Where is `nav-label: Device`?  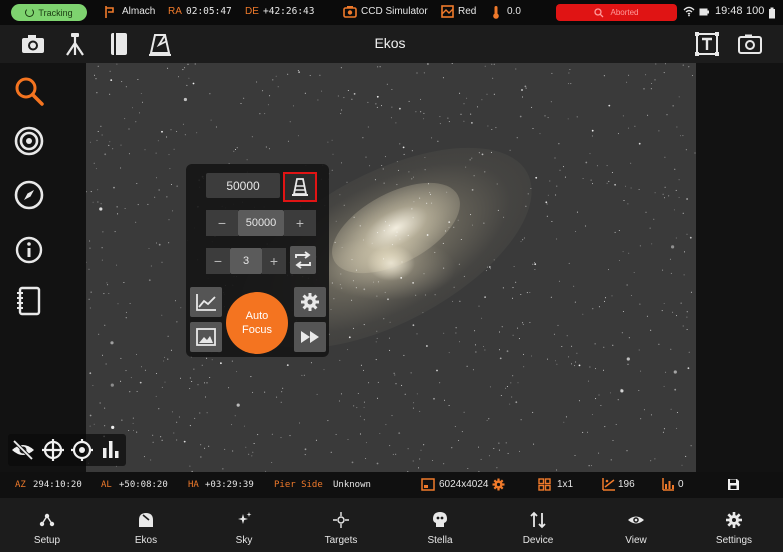
nav-label: Device is located at coordinates (538, 540).